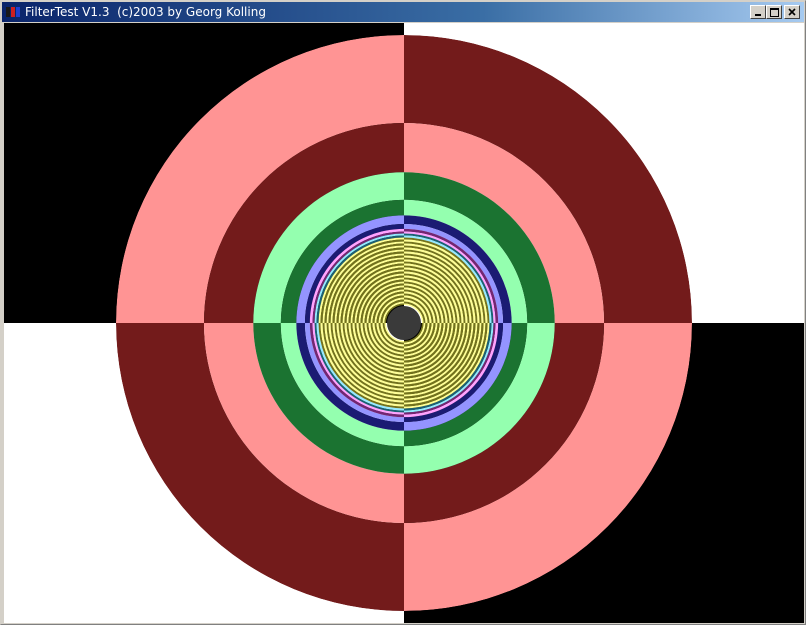 The height and width of the screenshot is (625, 806). I want to click on close-button, so click(792, 12).